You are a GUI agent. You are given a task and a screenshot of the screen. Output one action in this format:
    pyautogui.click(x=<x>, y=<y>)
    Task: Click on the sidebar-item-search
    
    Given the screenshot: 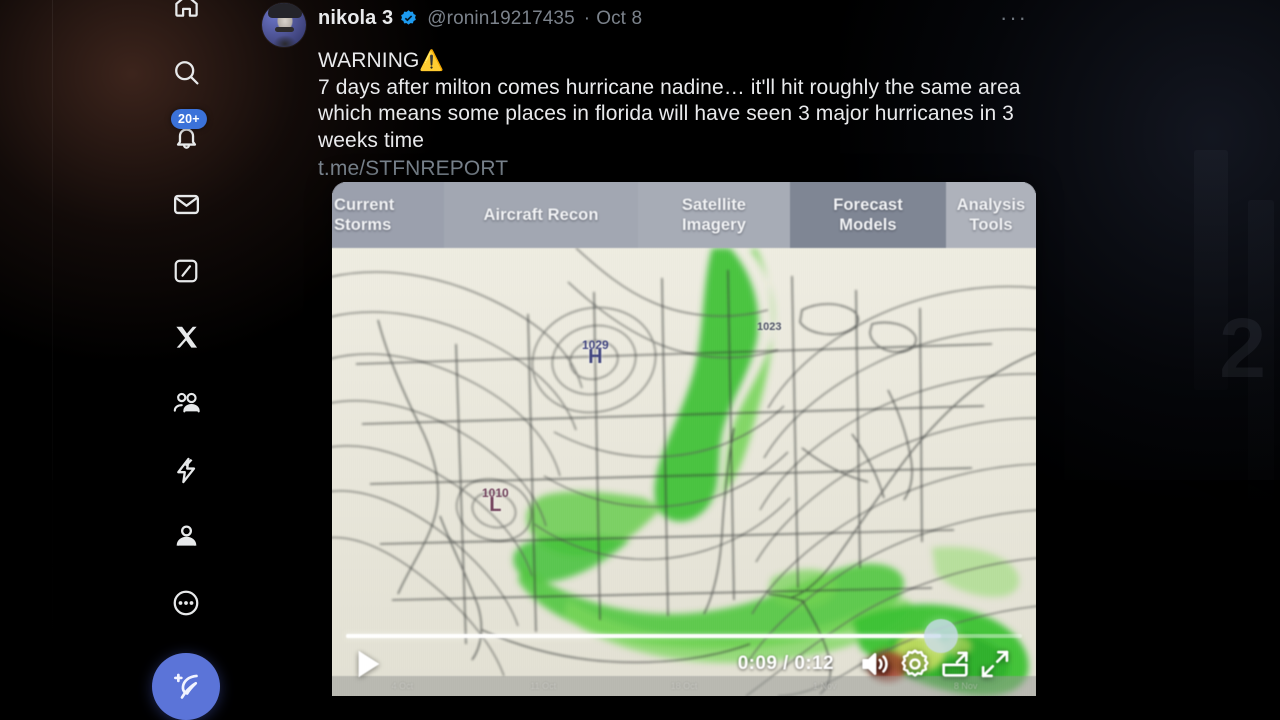 What is the action you would take?
    pyautogui.click(x=186, y=71)
    